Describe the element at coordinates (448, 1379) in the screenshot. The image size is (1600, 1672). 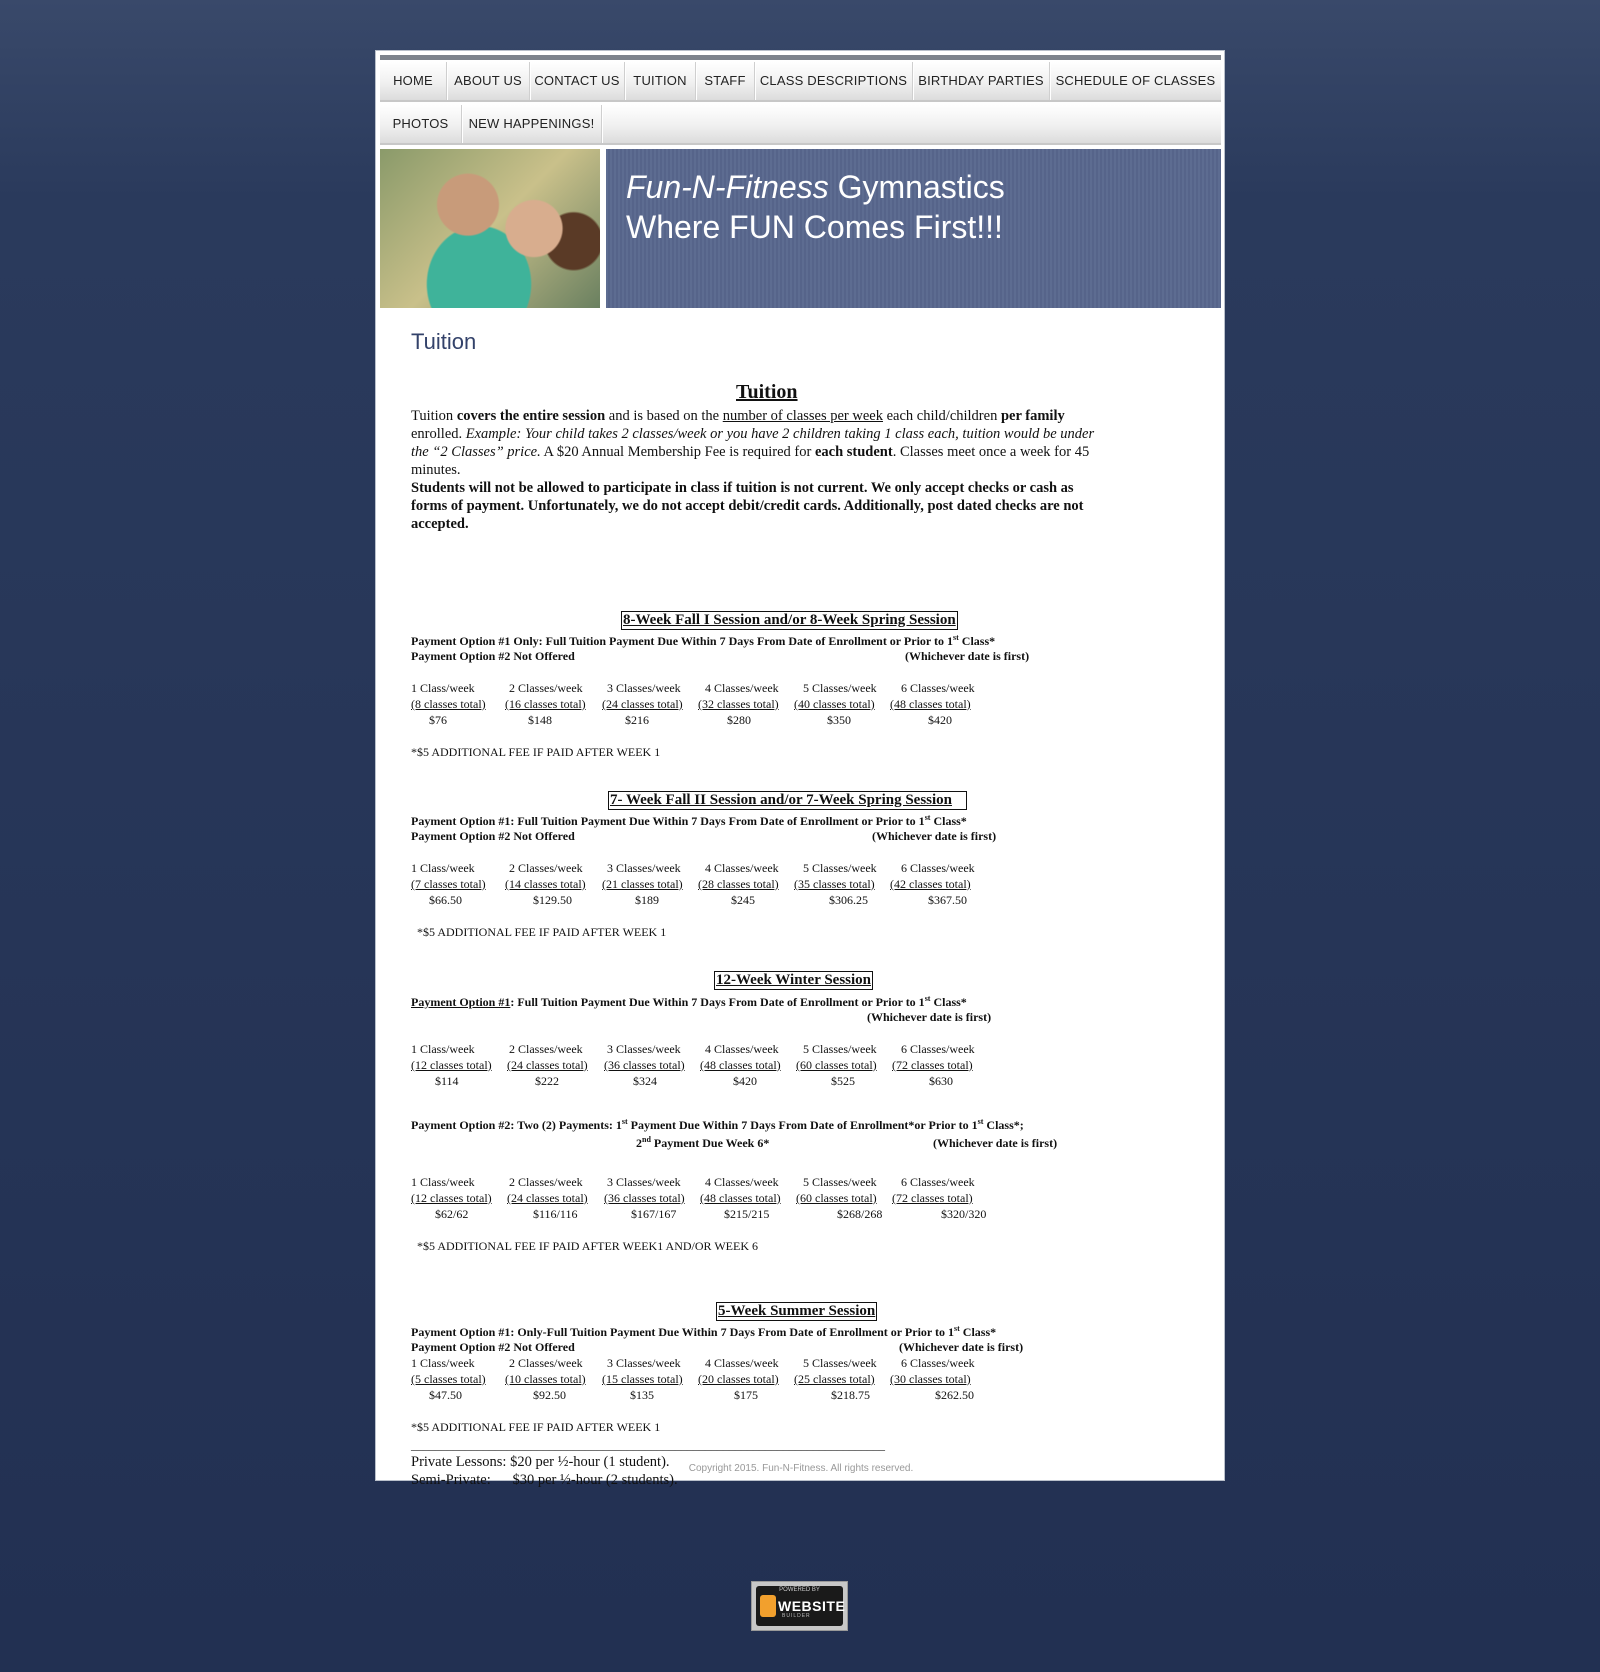
I see `s4-total-1: (5 classes total)` at that location.